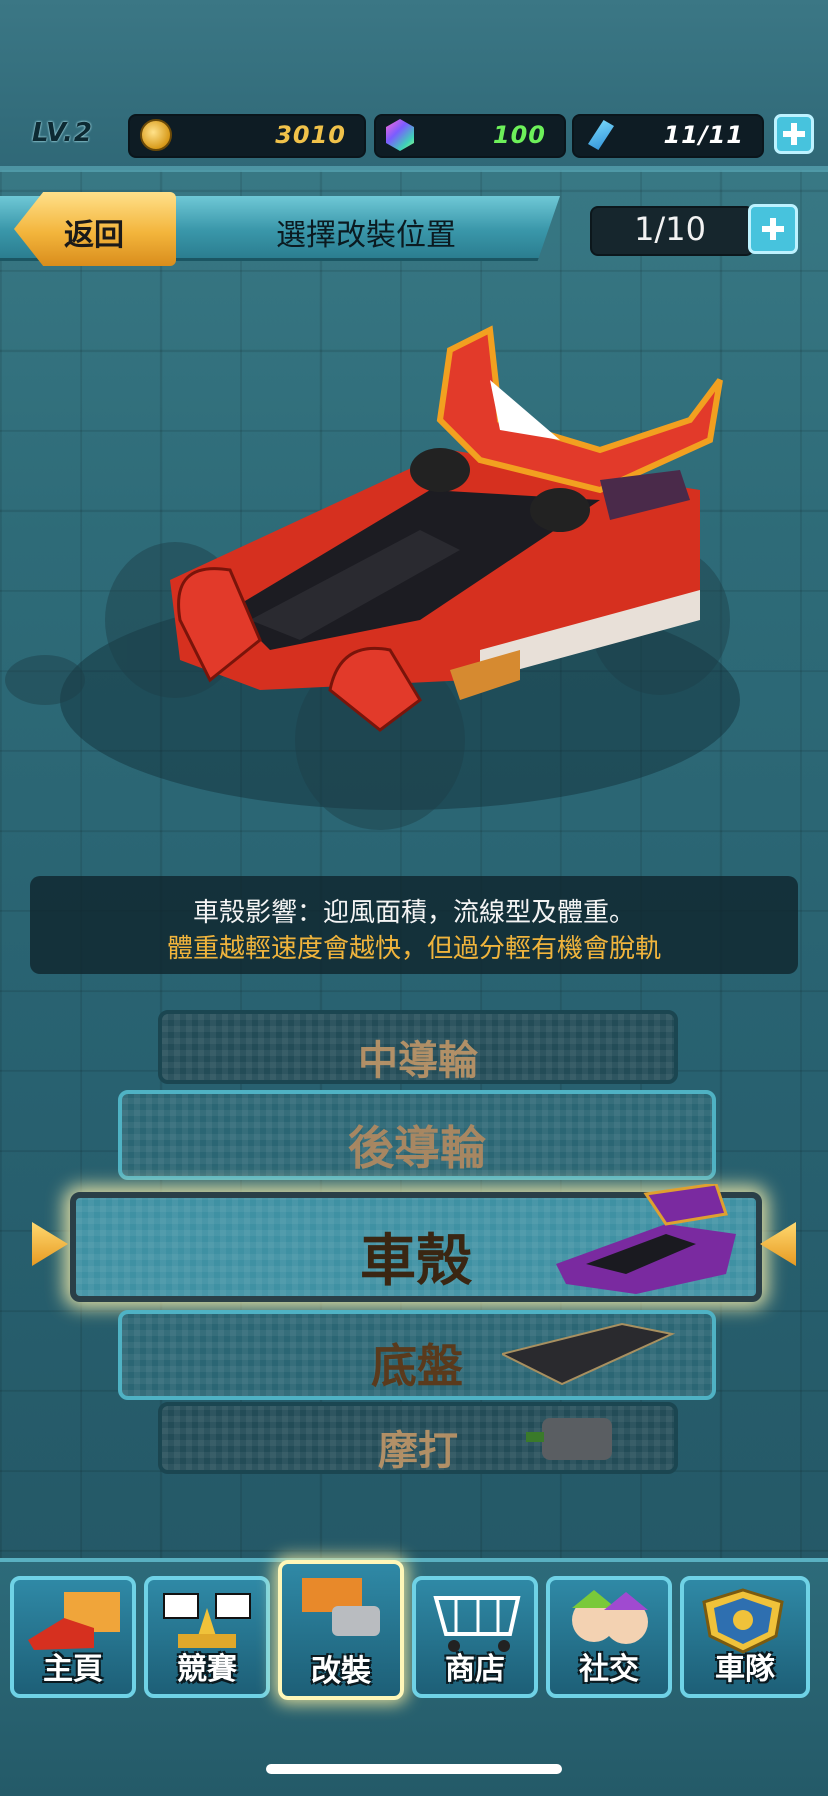  What do you see at coordinates (601, 135) in the screenshot?
I see `energy-icon` at bounding box center [601, 135].